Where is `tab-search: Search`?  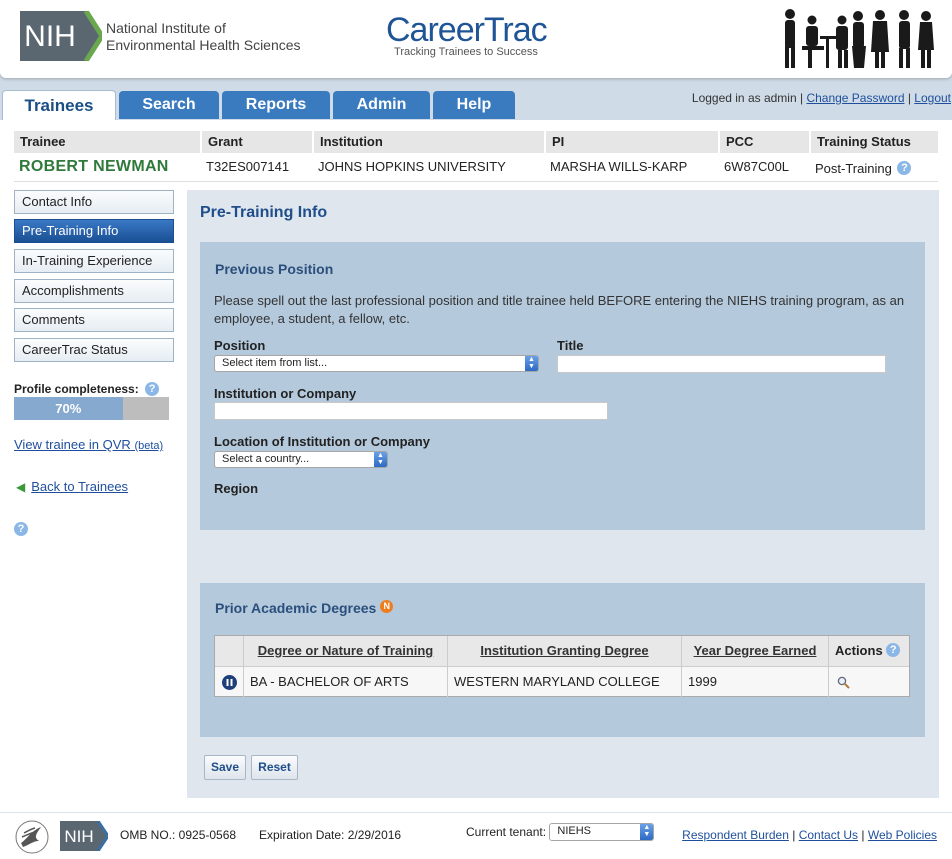
tab-search: Search is located at coordinates (169, 105).